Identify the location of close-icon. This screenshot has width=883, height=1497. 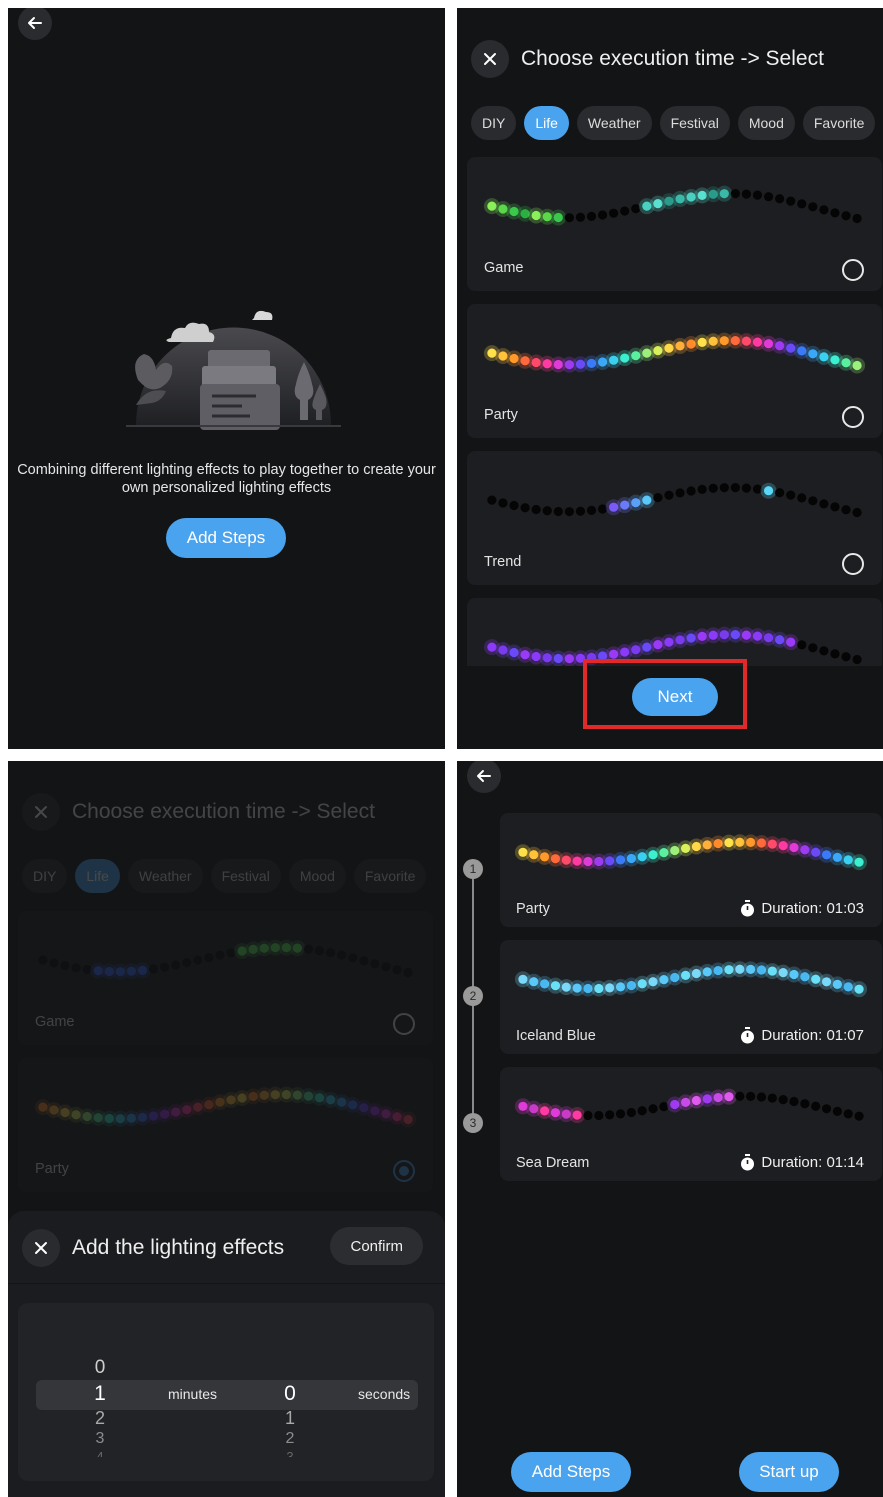
(41, 1248).